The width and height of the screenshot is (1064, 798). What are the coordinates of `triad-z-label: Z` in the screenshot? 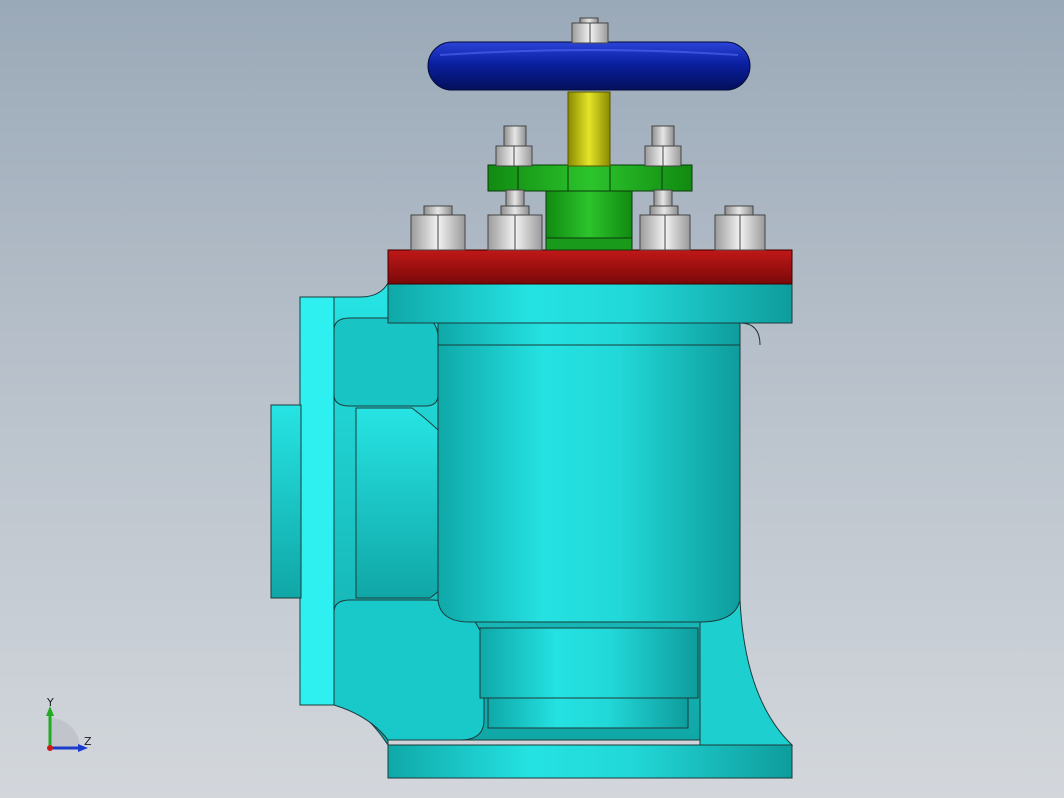 It's located at (88, 741).